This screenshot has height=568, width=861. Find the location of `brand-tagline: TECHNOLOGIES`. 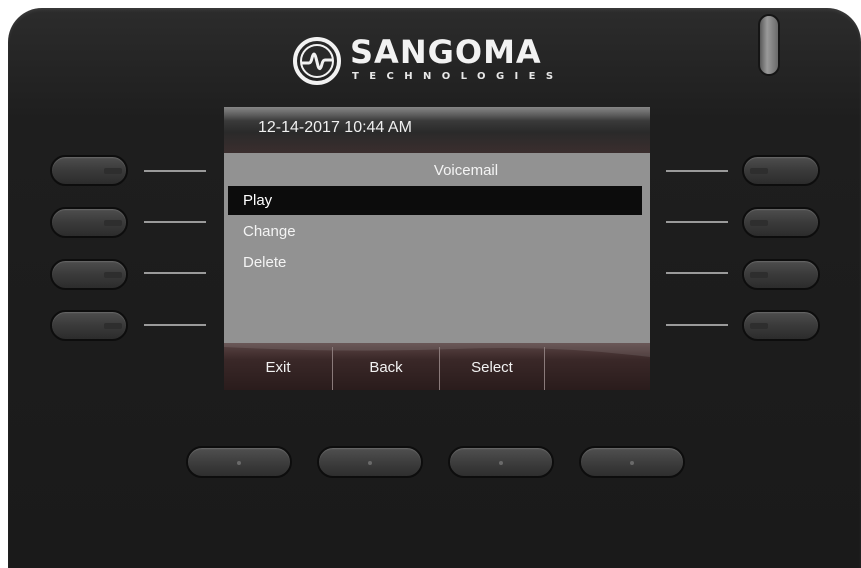

brand-tagline: TECHNOLOGIES is located at coordinates (458, 76).